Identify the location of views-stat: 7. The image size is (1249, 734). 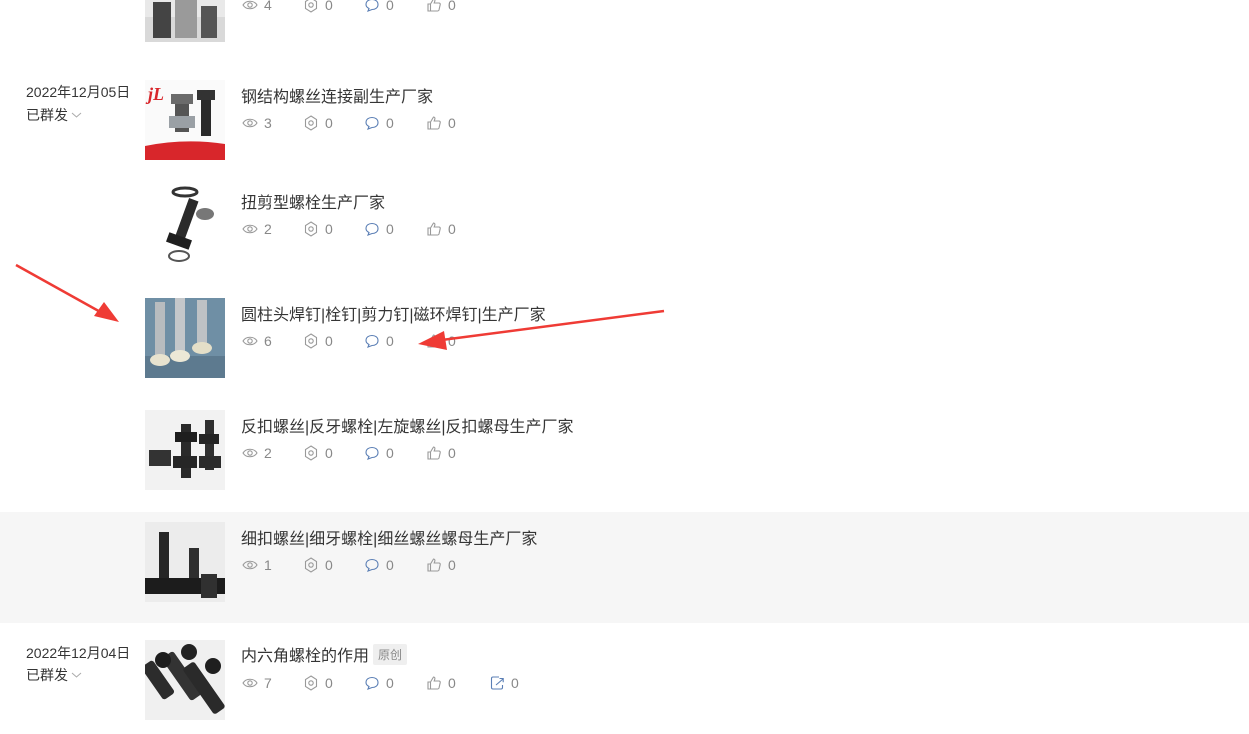
(260, 683).